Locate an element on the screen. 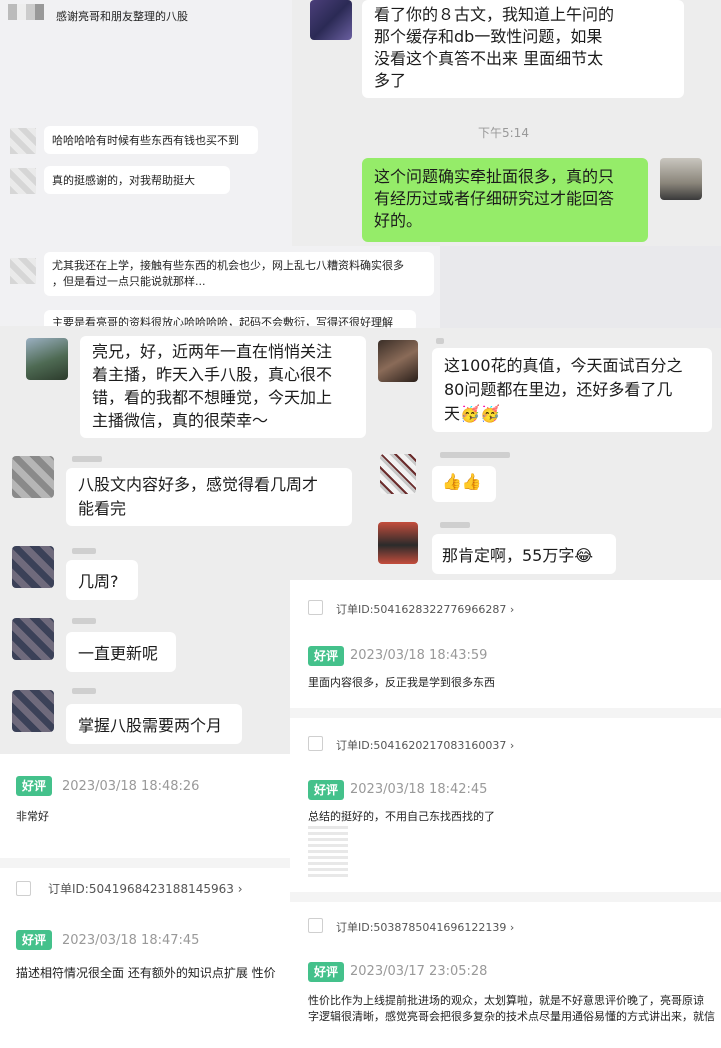  chat-bubble: 哈哈哈哈有时候有些东西有钱也买不到 is located at coordinates (151, 140).